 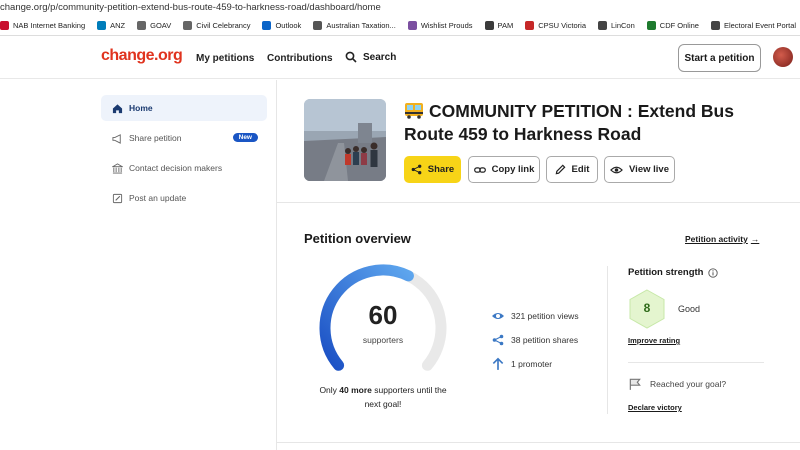 What do you see at coordinates (649, 169) in the screenshot?
I see `view-live-label: View live` at bounding box center [649, 169].